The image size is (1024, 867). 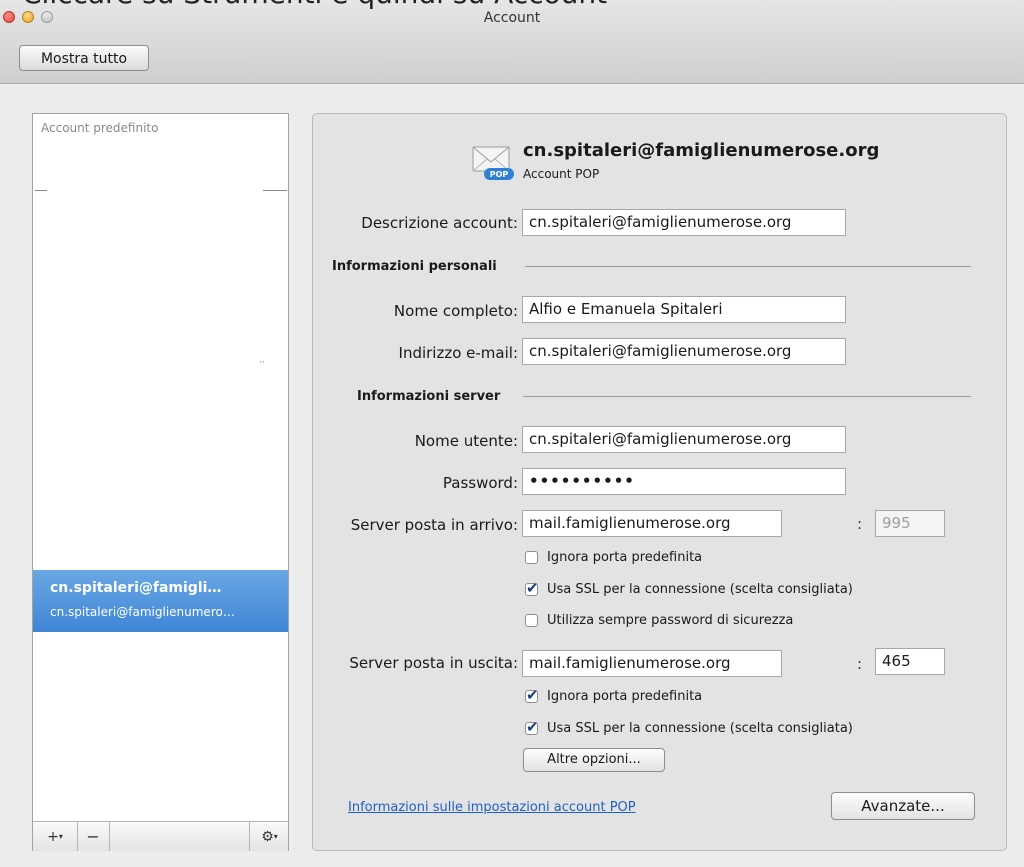 I want to click on incoming-port-field: 995, so click(x=910, y=523).